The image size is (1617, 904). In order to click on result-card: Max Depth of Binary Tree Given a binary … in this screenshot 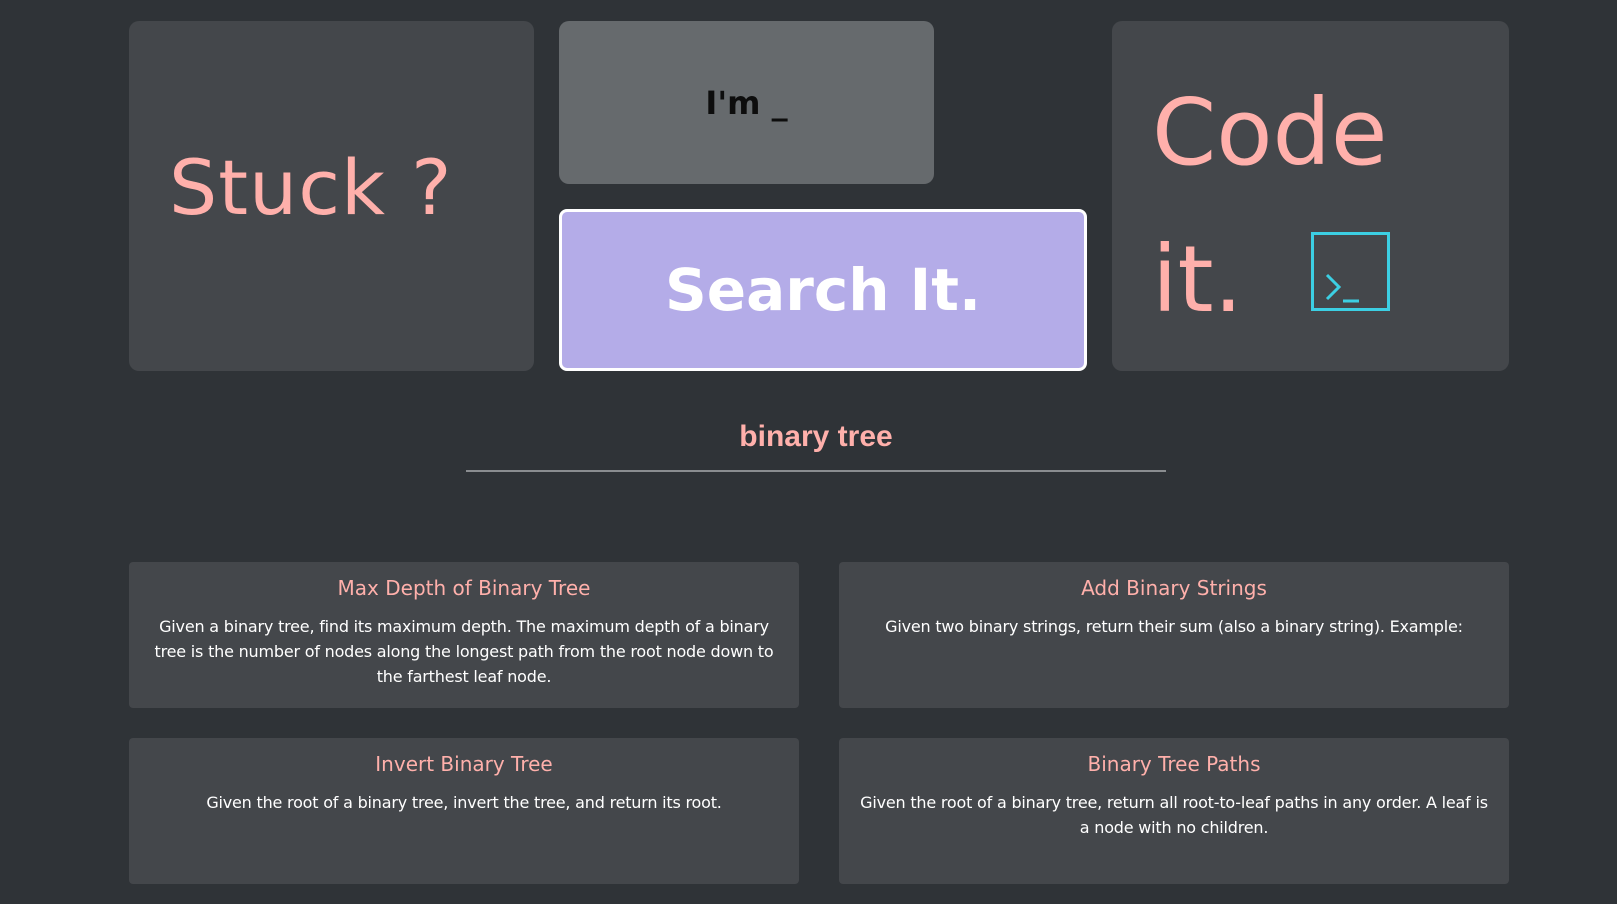, I will do `click(464, 635)`.